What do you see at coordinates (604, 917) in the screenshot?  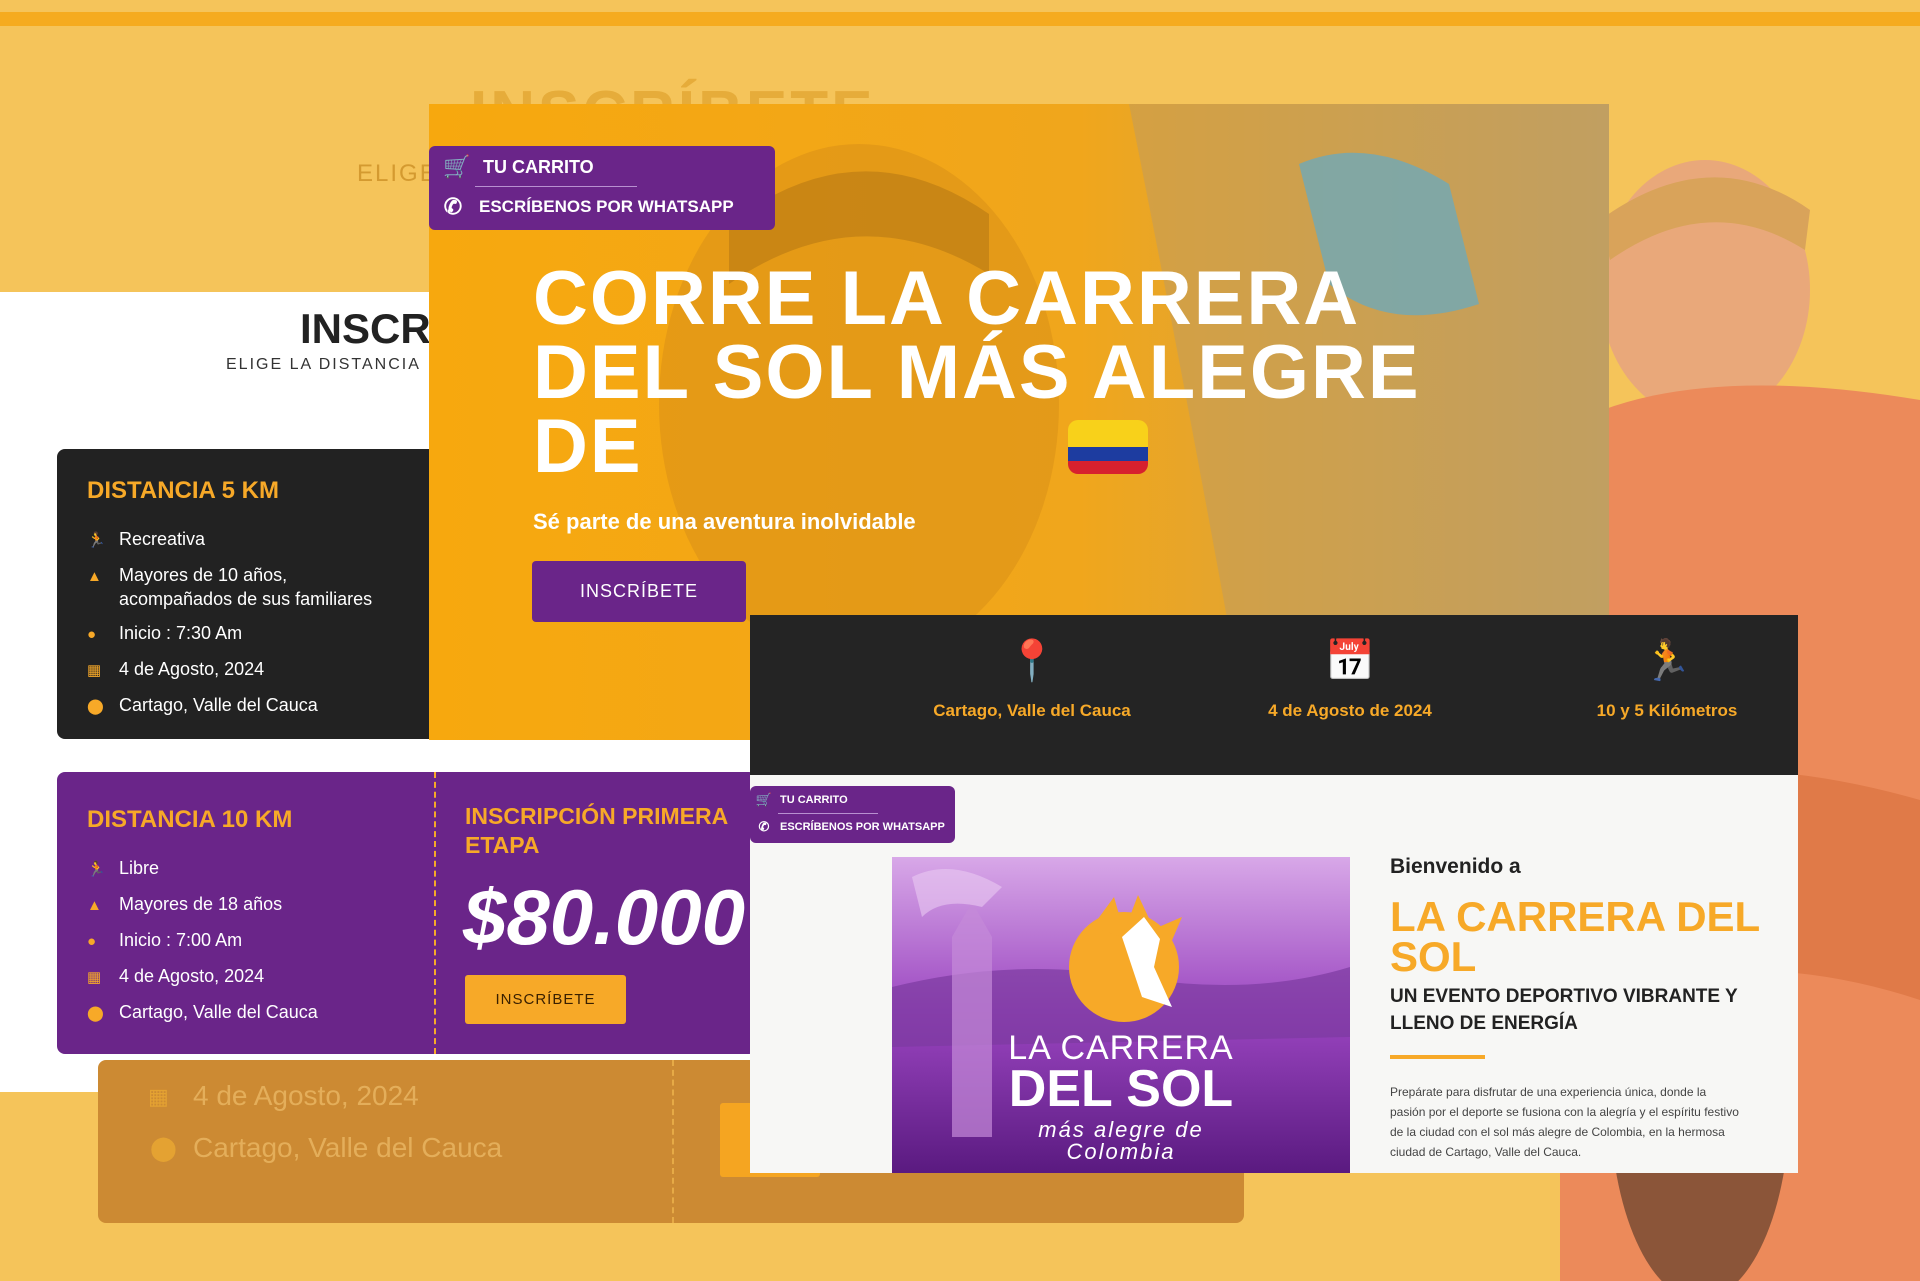 I see `price-value: $80.000` at bounding box center [604, 917].